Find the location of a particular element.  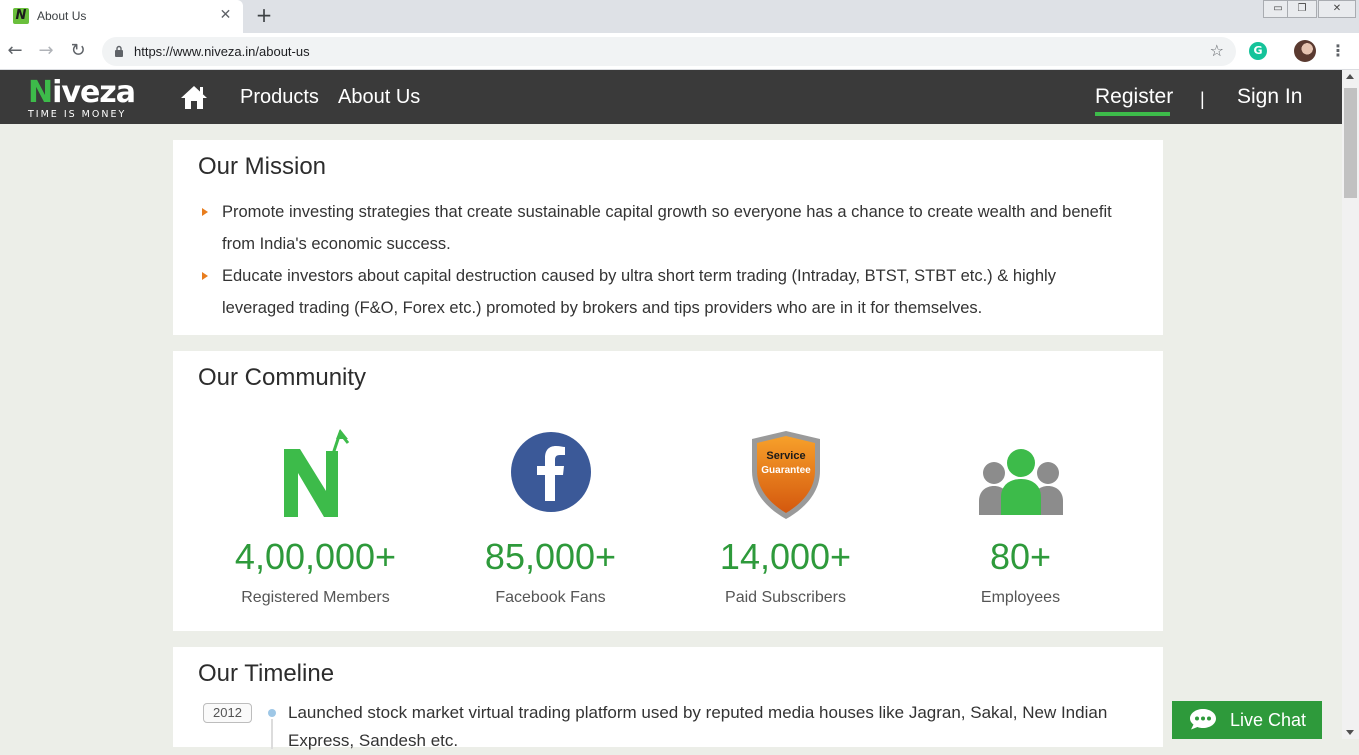

stat-value: 4,00,000+ is located at coordinates (315, 556).